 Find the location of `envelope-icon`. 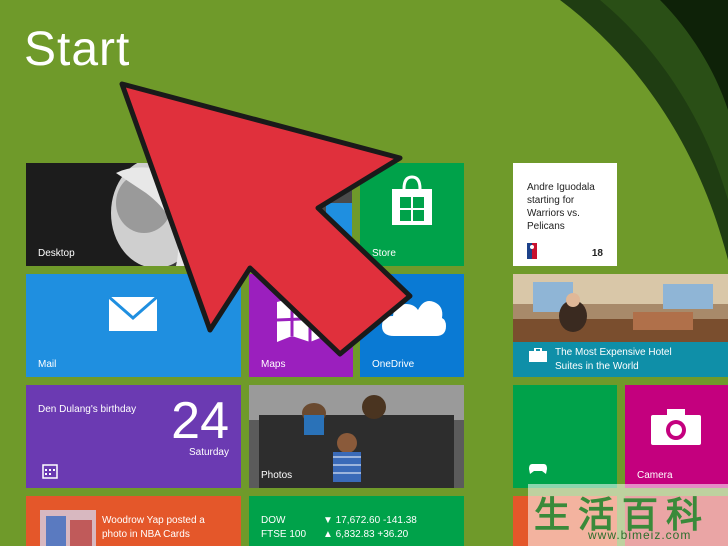

envelope-icon is located at coordinates (133, 313).